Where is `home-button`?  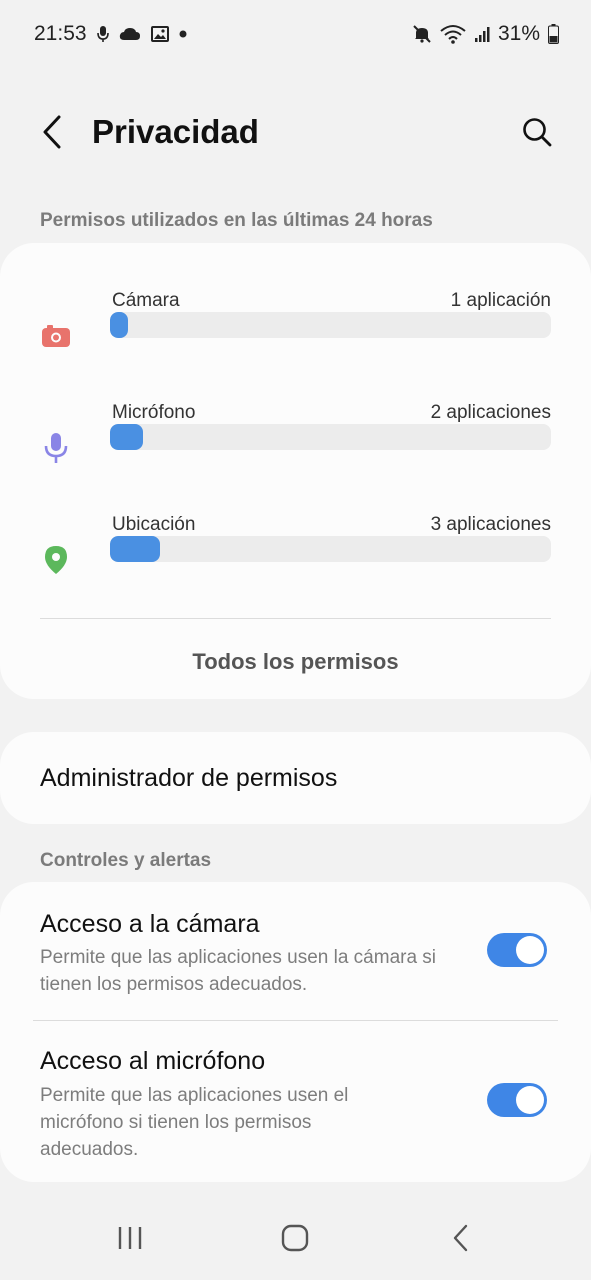 home-button is located at coordinates (295, 1240).